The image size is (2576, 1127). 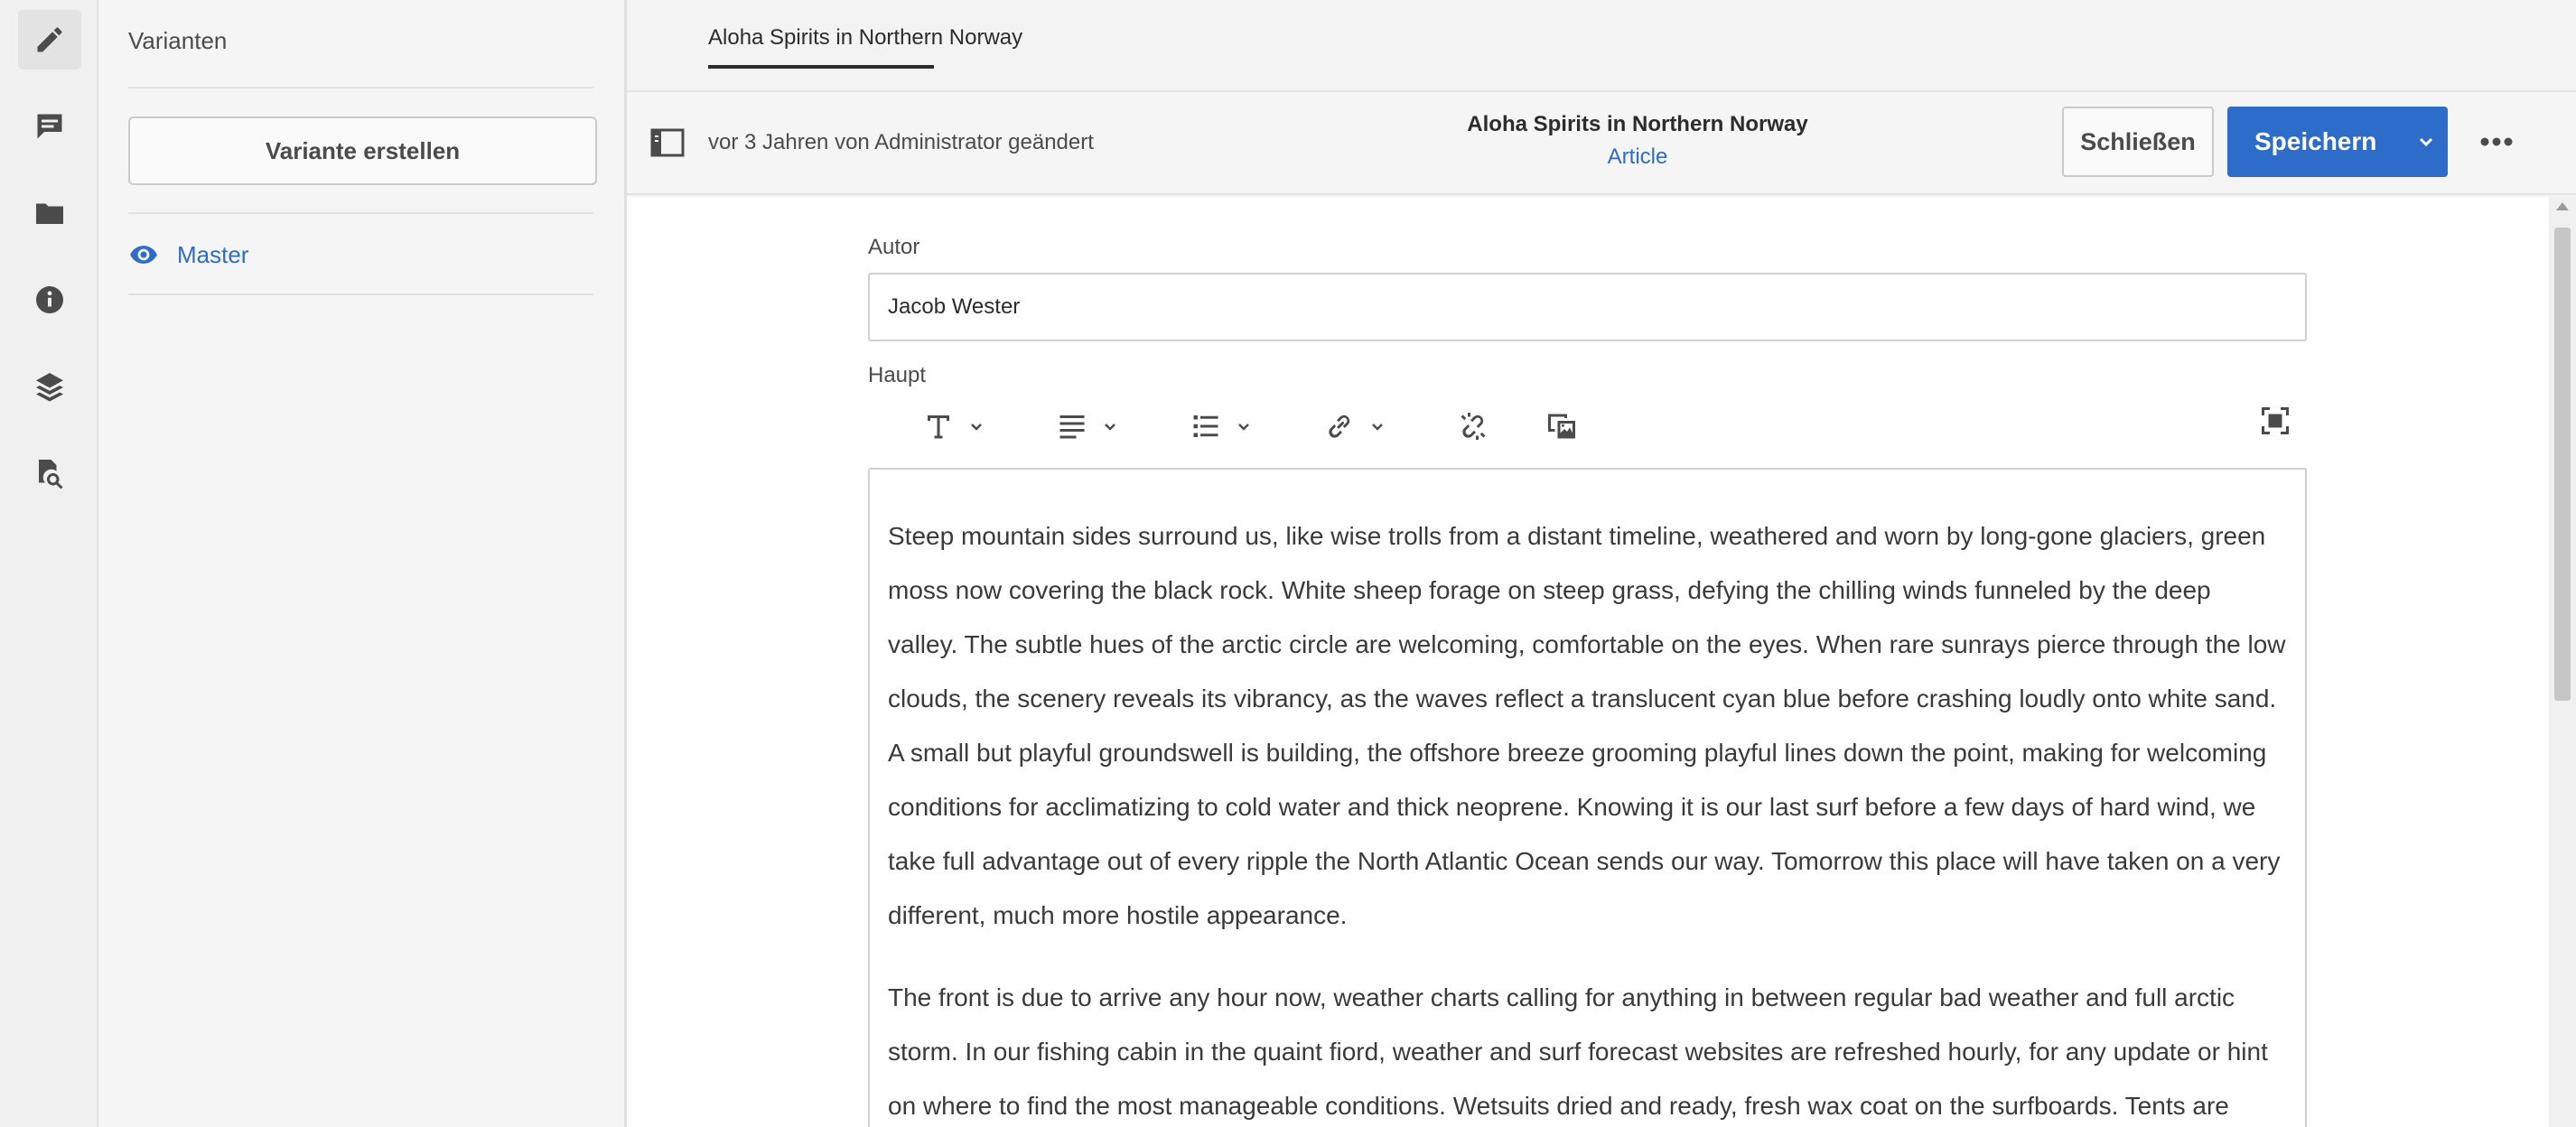 What do you see at coordinates (821, 67) in the screenshot?
I see `active-tab-indicator` at bounding box center [821, 67].